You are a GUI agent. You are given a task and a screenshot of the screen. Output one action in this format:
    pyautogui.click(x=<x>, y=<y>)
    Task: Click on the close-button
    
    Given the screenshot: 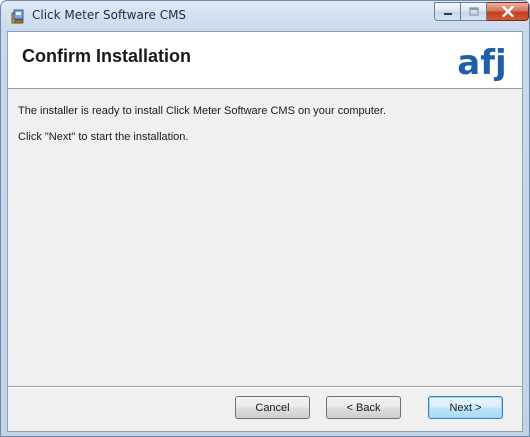 What is the action you would take?
    pyautogui.click(x=508, y=11)
    